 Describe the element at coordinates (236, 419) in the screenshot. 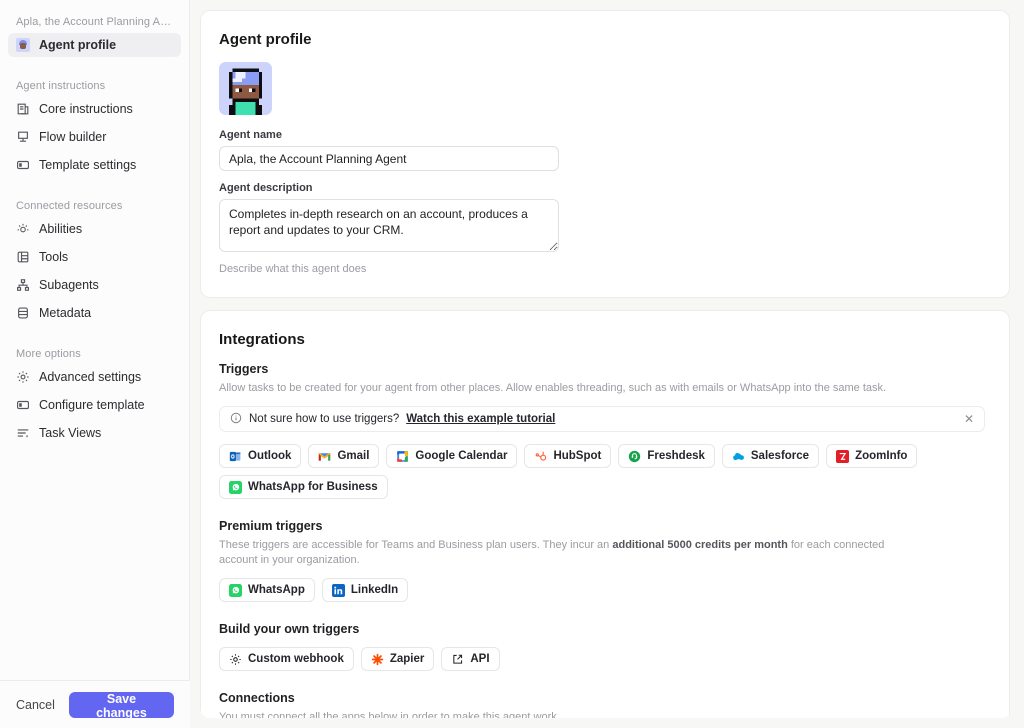

I see `info-circle-icon` at that location.